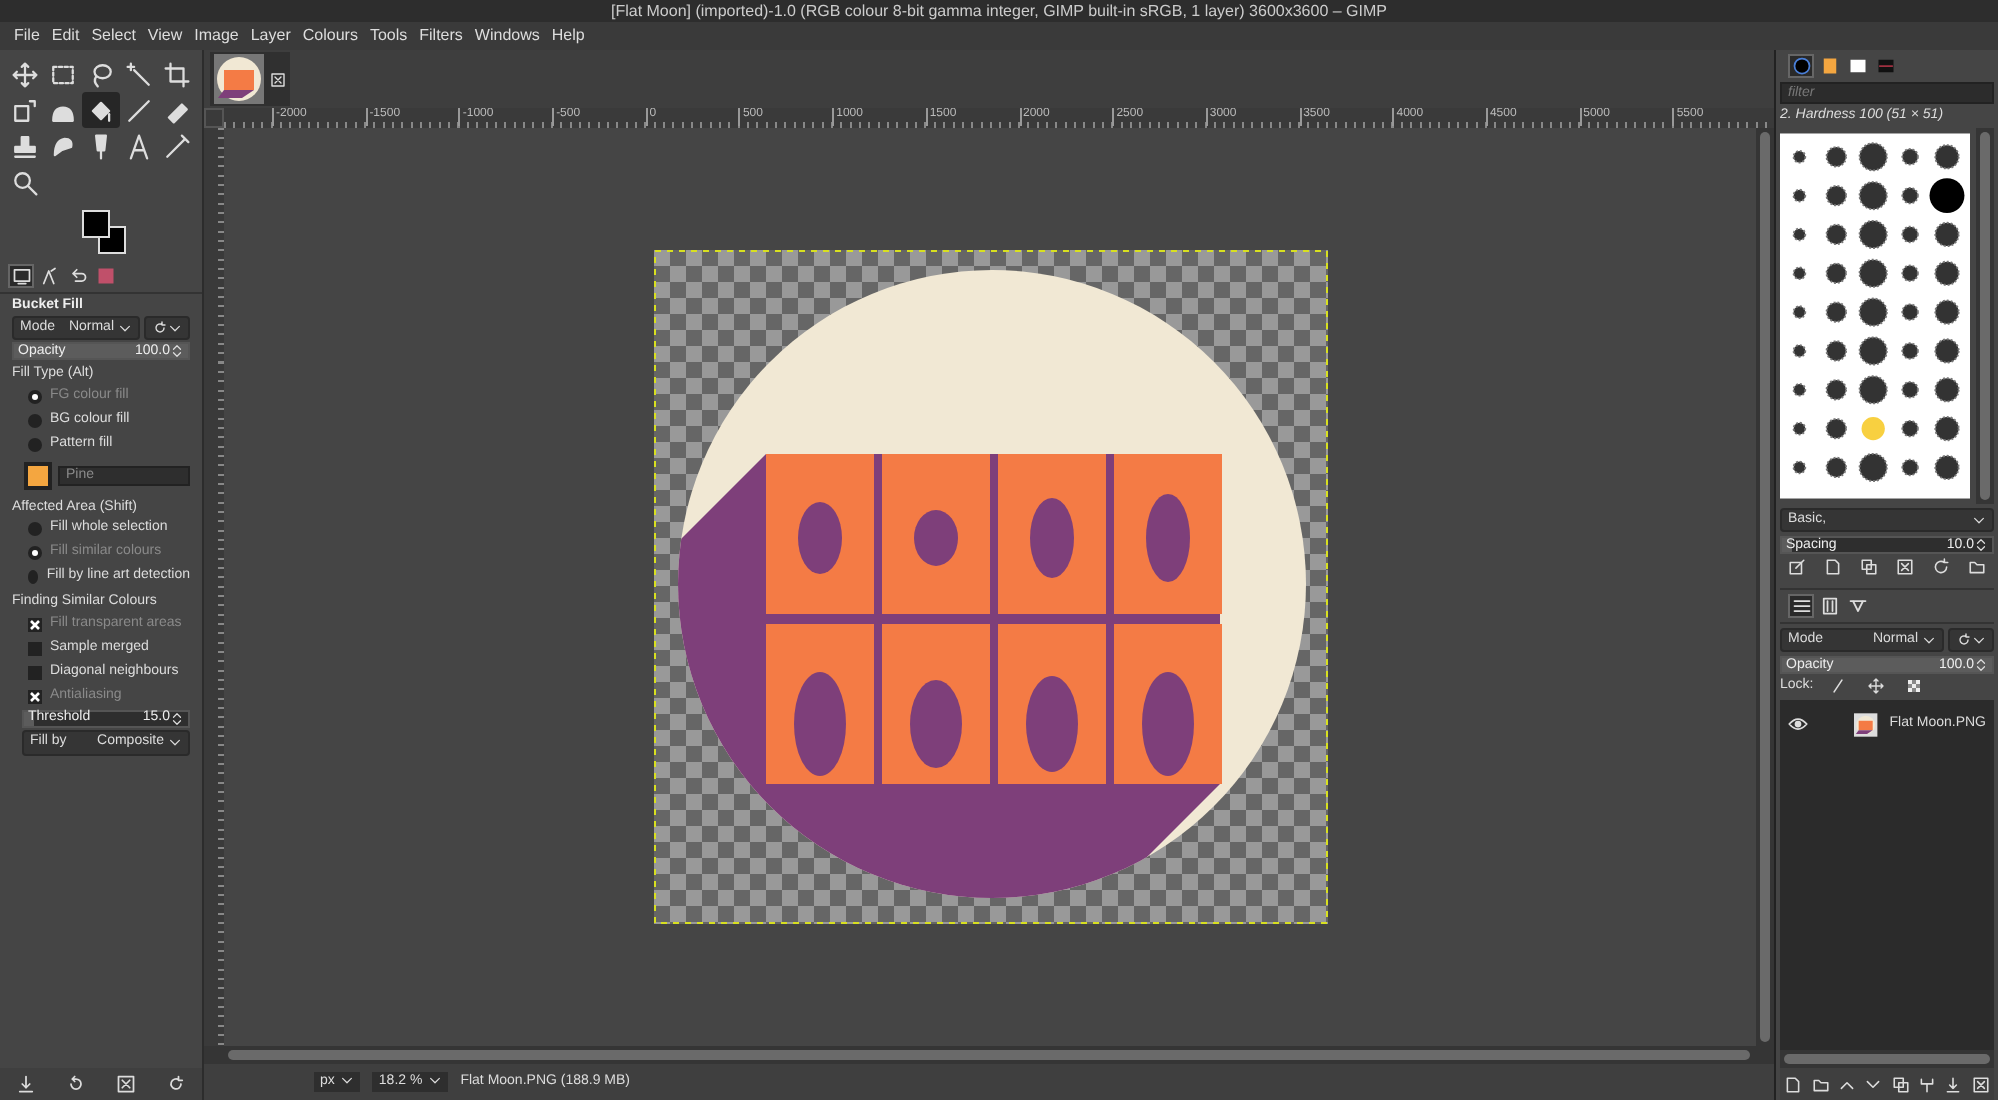 The width and height of the screenshot is (1998, 1100). What do you see at coordinates (278, 79) in the screenshot?
I see `close-icon` at bounding box center [278, 79].